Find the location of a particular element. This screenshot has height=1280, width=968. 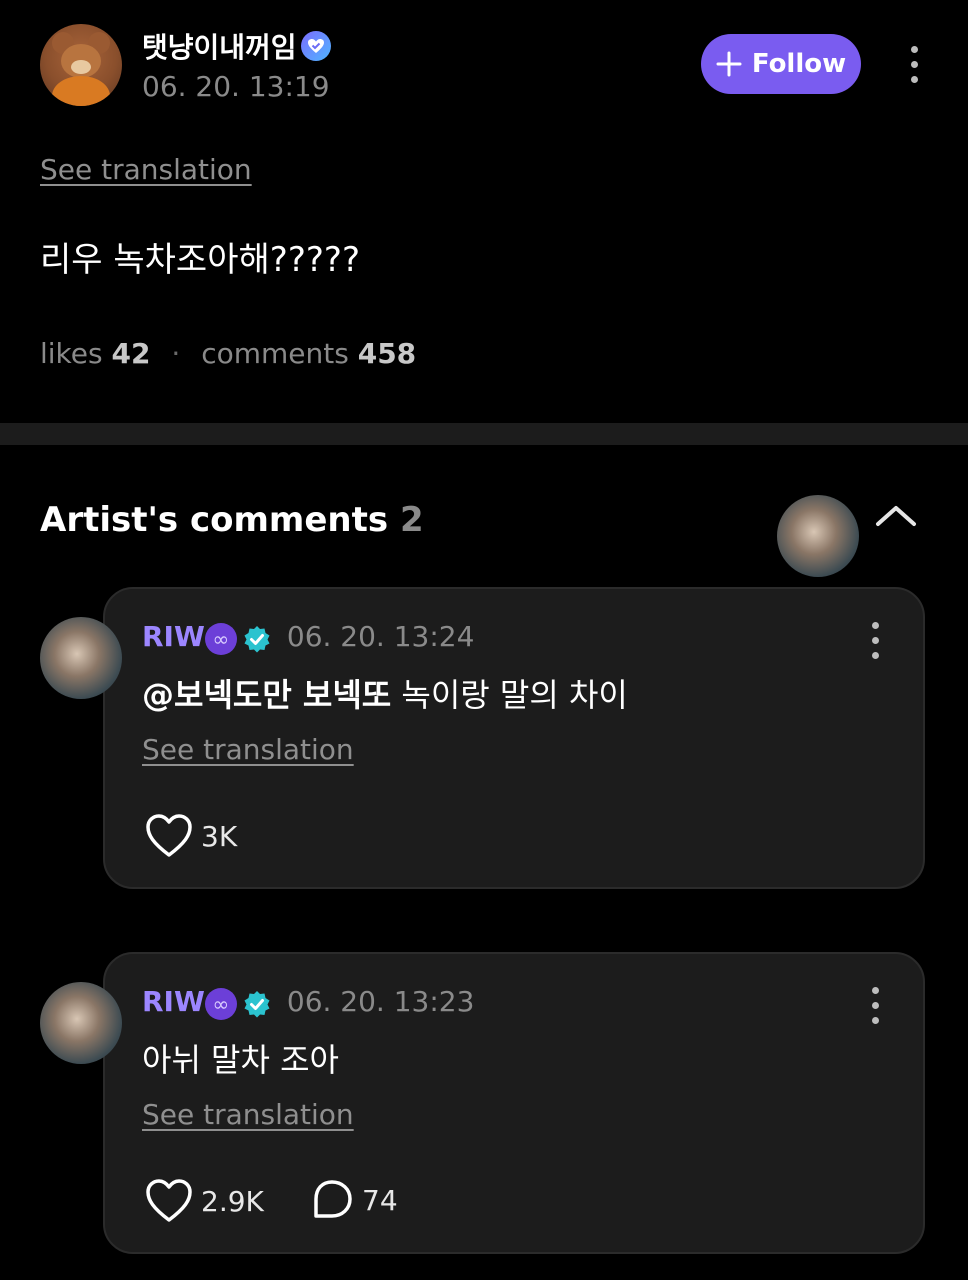

artist-comments-count: 2 is located at coordinates (411, 520).